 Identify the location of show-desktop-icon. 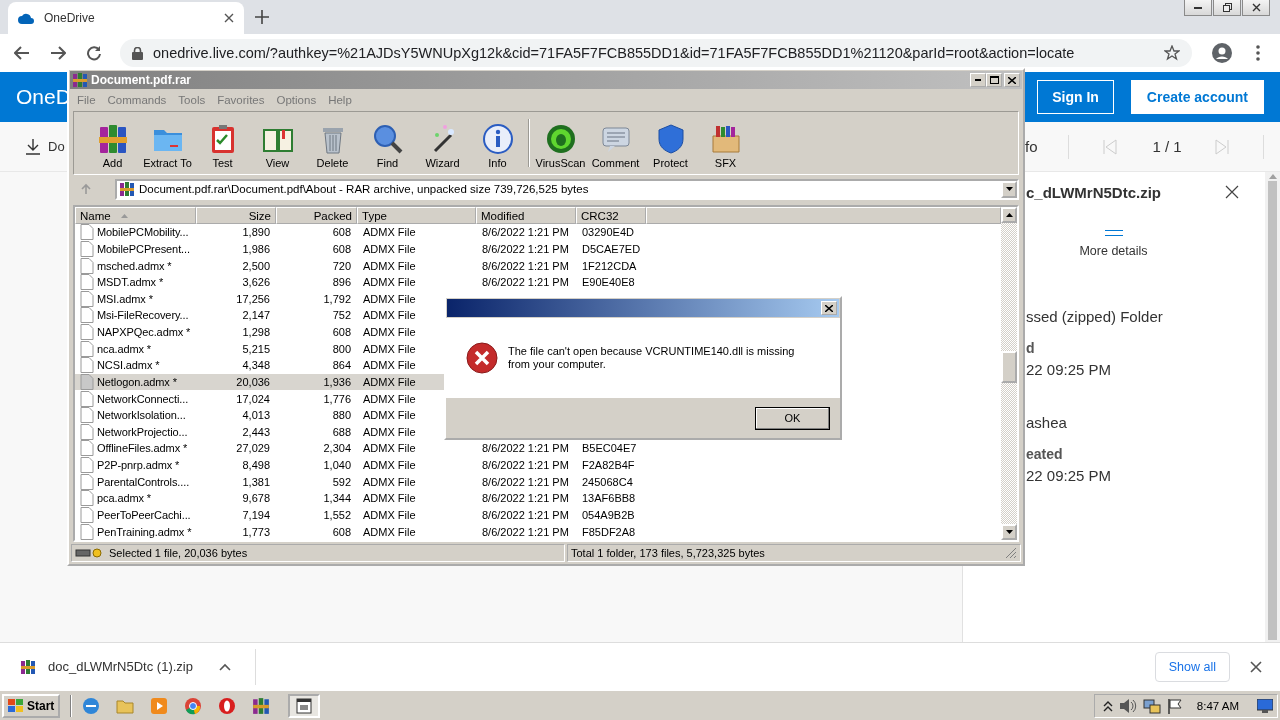
(1265, 705).